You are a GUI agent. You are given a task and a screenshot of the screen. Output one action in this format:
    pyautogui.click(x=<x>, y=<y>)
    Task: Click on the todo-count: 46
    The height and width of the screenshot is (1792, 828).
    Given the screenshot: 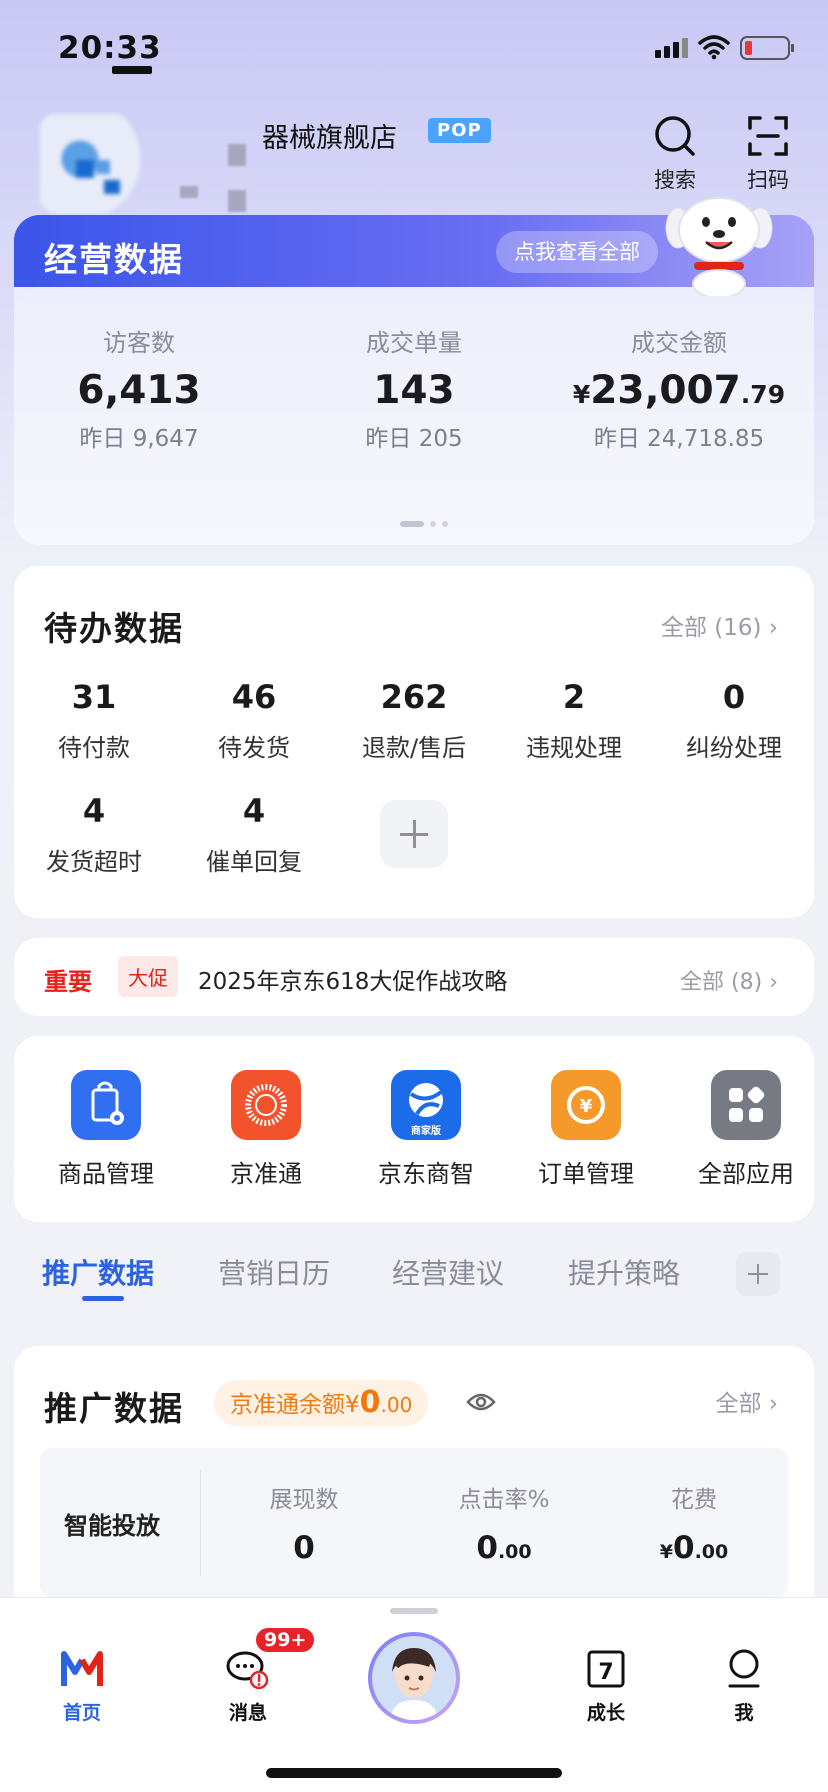 What is the action you would take?
    pyautogui.click(x=254, y=697)
    